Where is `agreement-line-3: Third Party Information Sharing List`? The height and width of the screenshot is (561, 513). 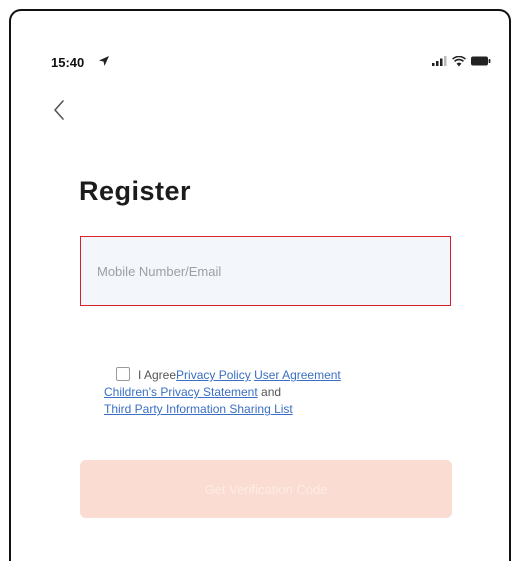 agreement-line-3: Third Party Information Sharing List is located at coordinates (270, 409).